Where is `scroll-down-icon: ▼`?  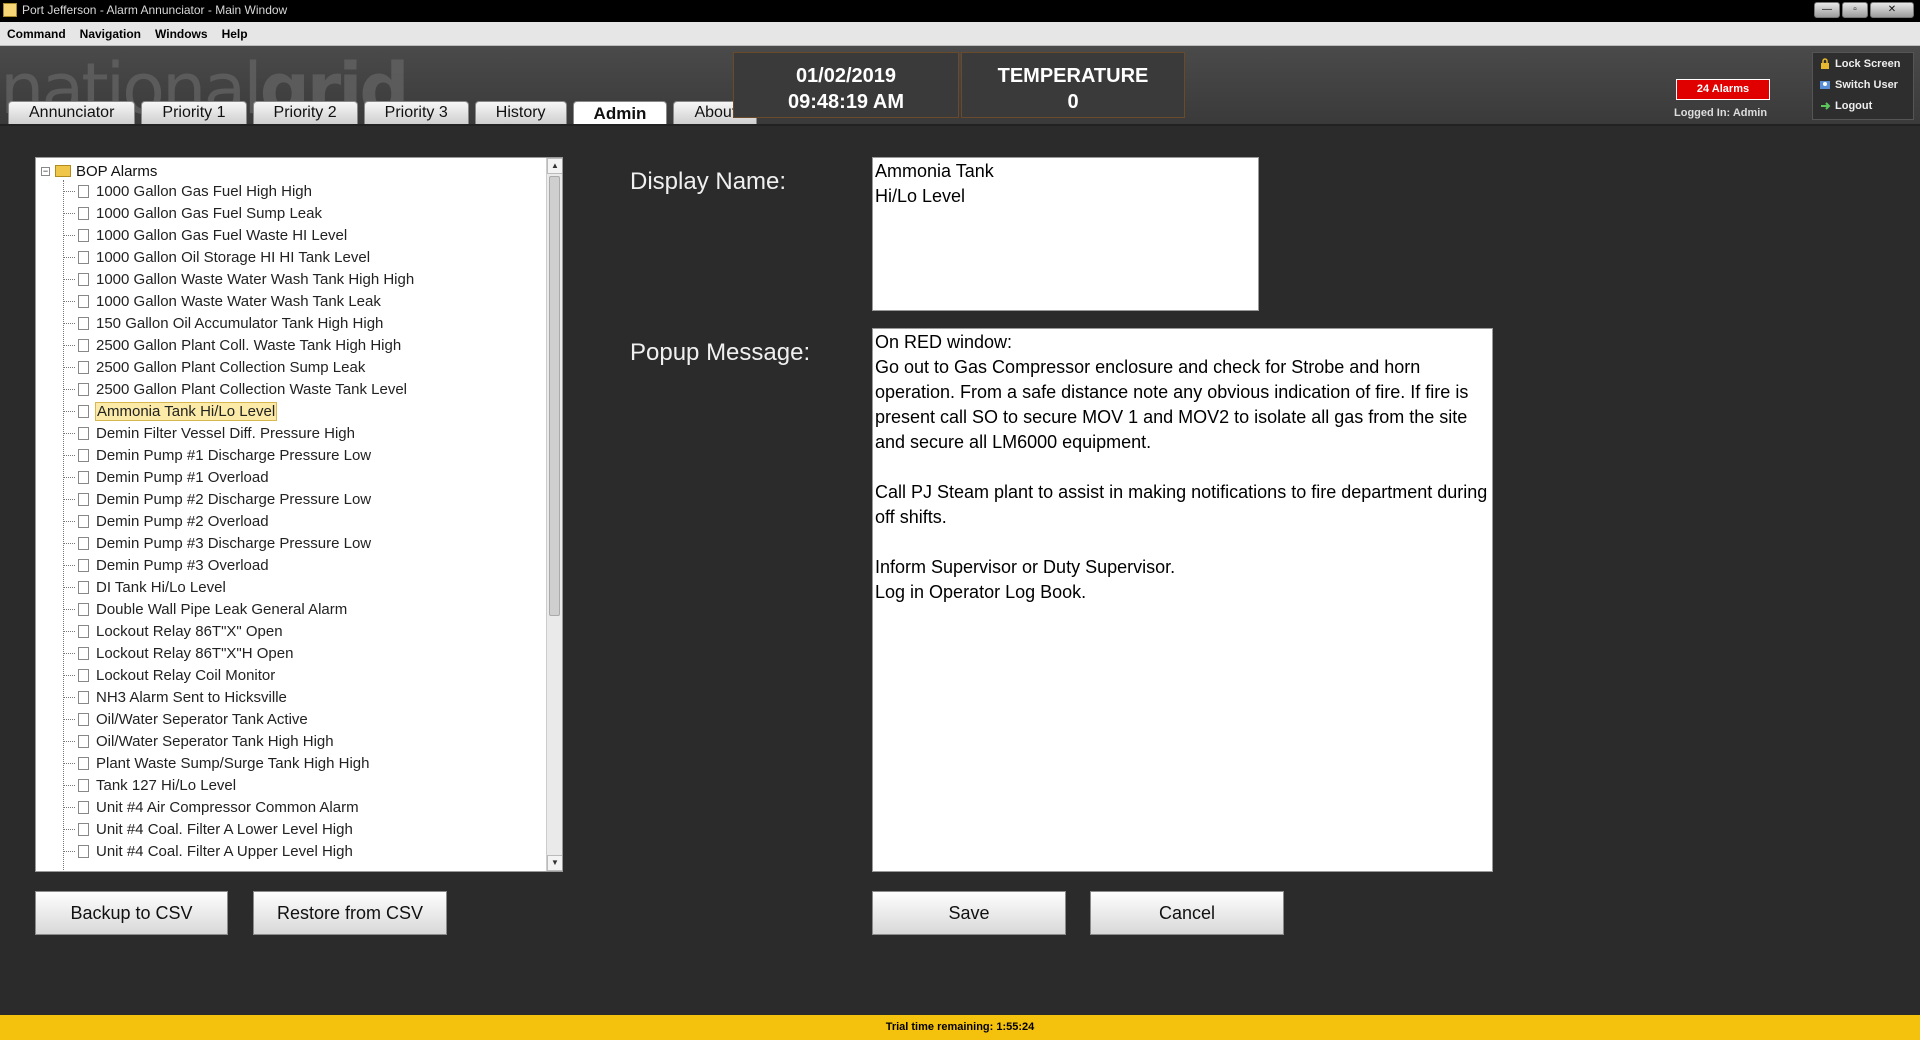
scroll-down-icon: ▼ is located at coordinates (554, 863).